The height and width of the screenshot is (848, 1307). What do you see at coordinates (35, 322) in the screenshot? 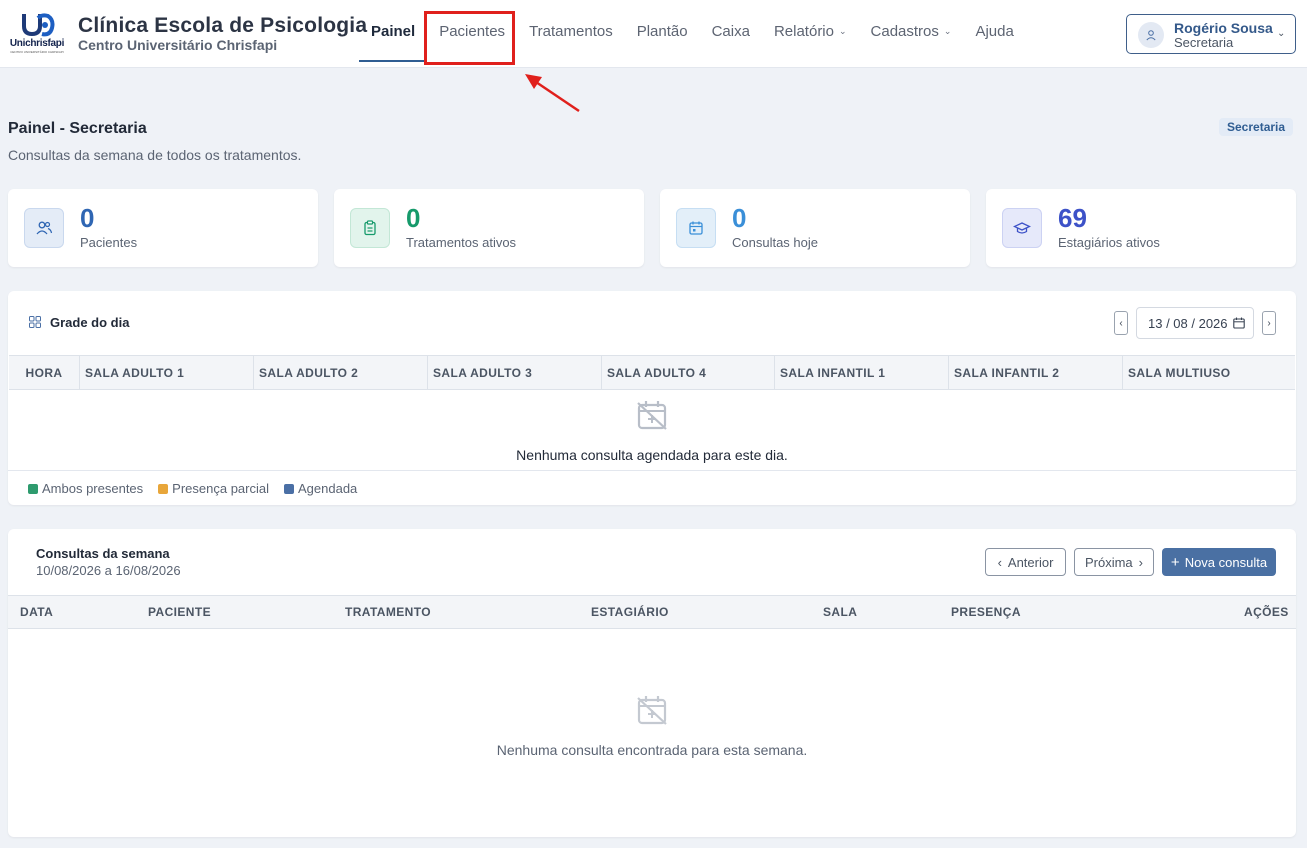
I see `grid-icon` at bounding box center [35, 322].